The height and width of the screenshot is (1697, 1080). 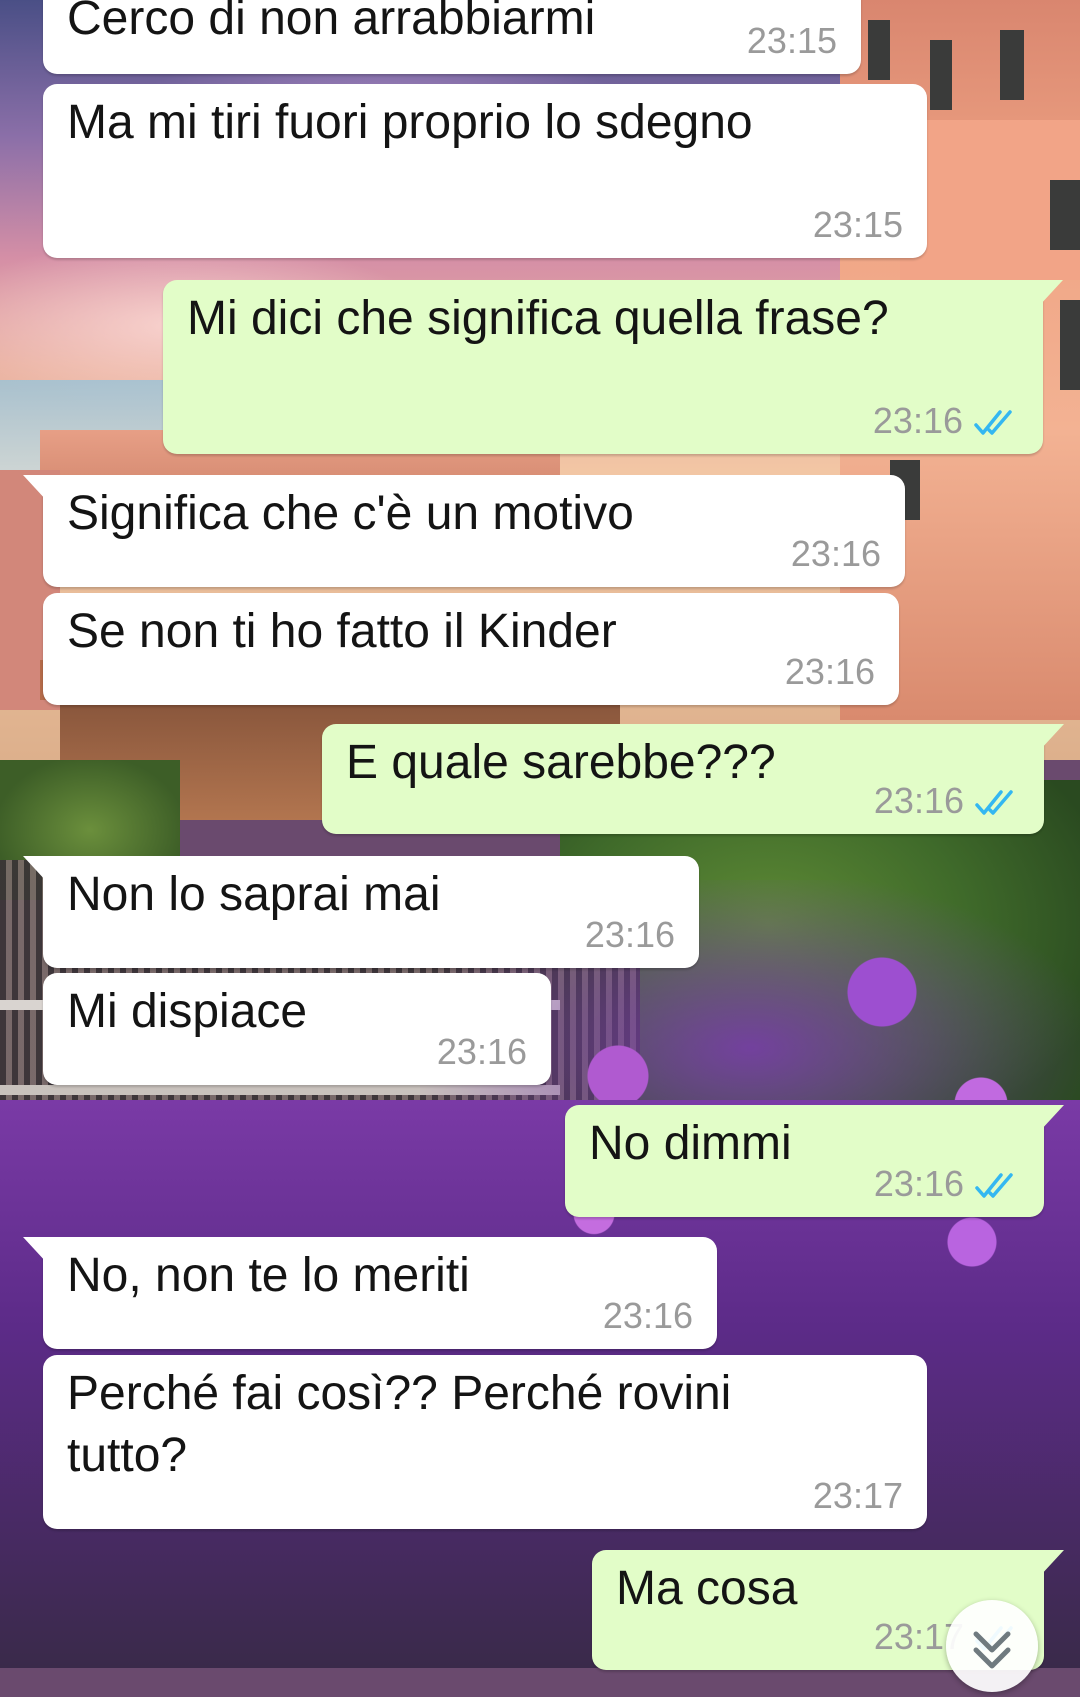 What do you see at coordinates (254, 894) in the screenshot?
I see `message-text: Non lo saprai mai` at bounding box center [254, 894].